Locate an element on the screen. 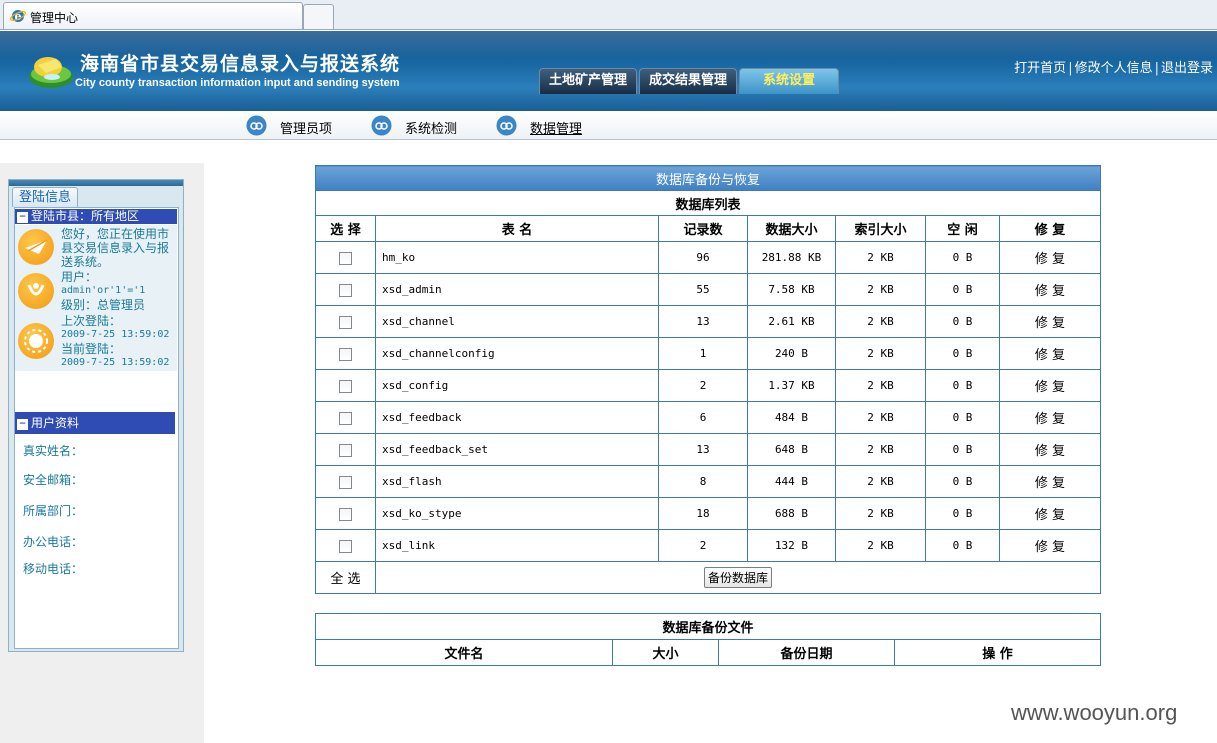 Image resolution: width=1217 pixels, height=743 pixels. site-logo-icon is located at coordinates (51, 72).